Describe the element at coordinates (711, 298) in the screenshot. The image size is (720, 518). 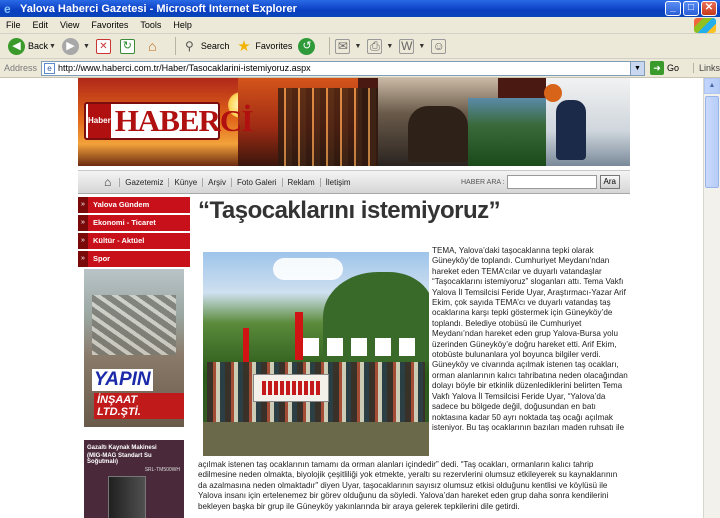
I see `vertical-scrollbar: ▲` at that location.